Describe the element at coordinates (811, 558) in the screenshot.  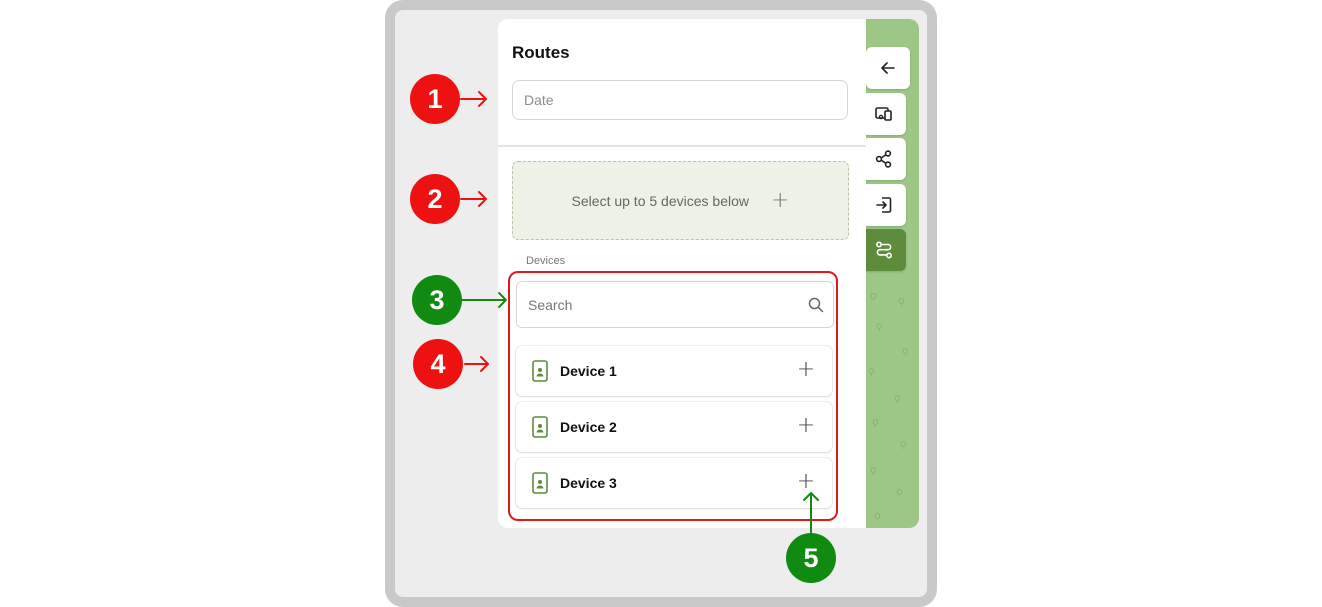
I see `annotation-badge: 5` at that location.